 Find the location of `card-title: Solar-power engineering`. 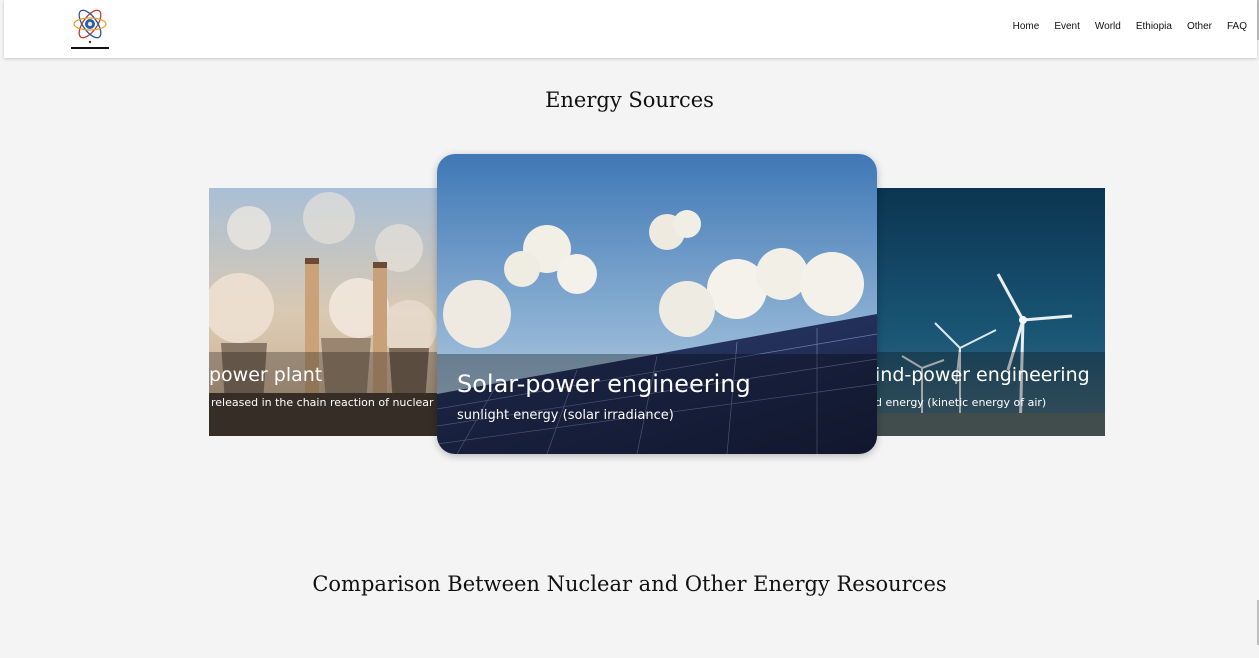

card-title: Solar-power engineering is located at coordinates (604, 384).